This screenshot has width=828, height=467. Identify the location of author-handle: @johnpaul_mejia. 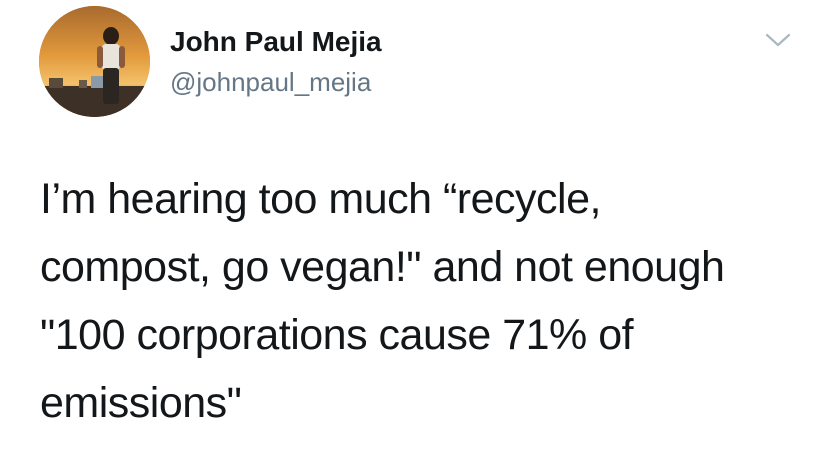
(270, 82).